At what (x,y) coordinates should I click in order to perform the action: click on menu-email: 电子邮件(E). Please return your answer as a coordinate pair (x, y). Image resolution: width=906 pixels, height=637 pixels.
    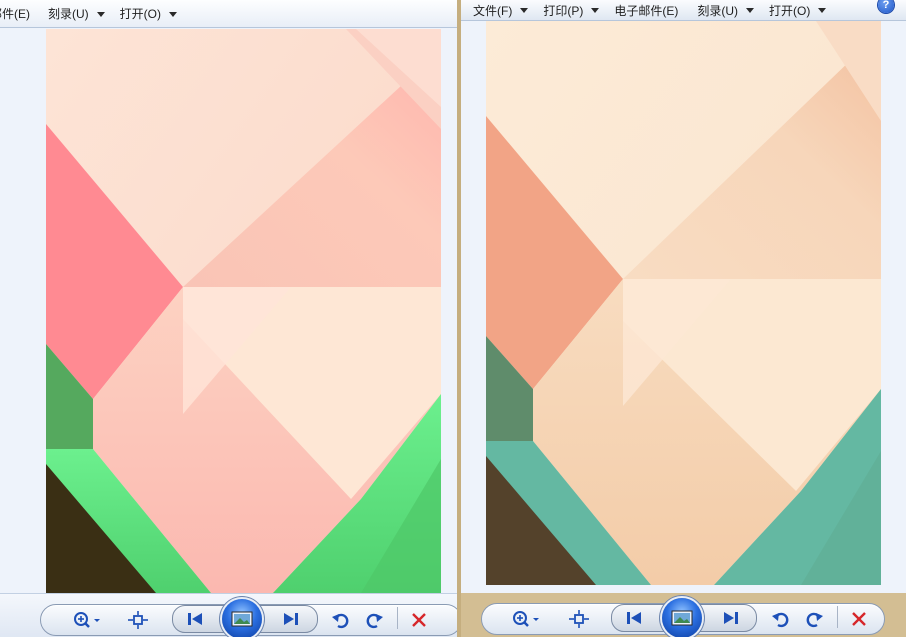
    Looking at the image, I should click on (646, 10).